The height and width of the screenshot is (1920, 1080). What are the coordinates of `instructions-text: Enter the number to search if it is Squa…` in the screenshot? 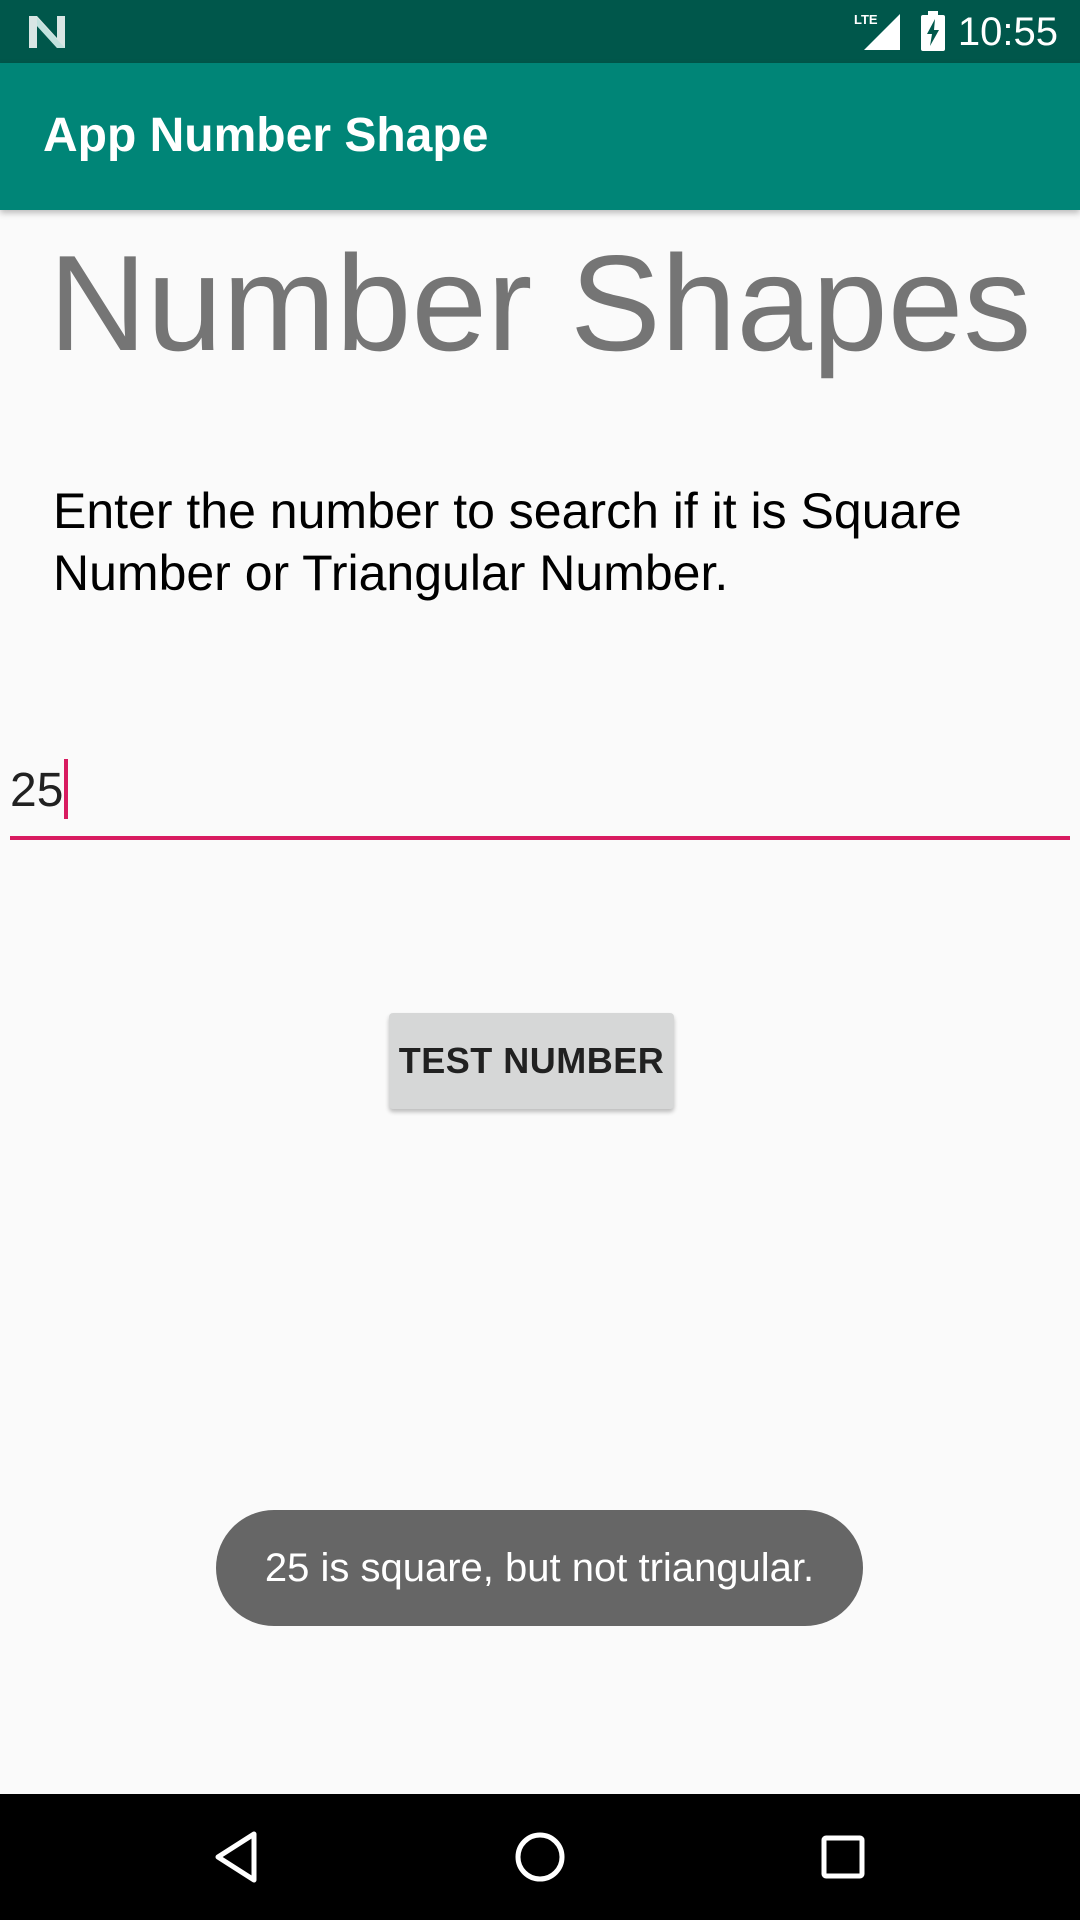 It's located at (507, 542).